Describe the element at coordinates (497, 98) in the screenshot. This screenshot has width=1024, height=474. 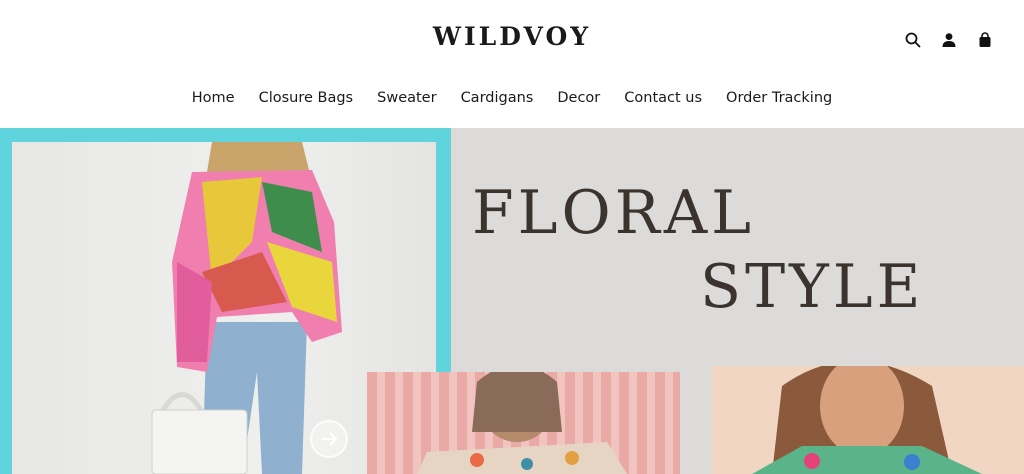
I see `nav-item-cardigans: Cardigans` at that location.